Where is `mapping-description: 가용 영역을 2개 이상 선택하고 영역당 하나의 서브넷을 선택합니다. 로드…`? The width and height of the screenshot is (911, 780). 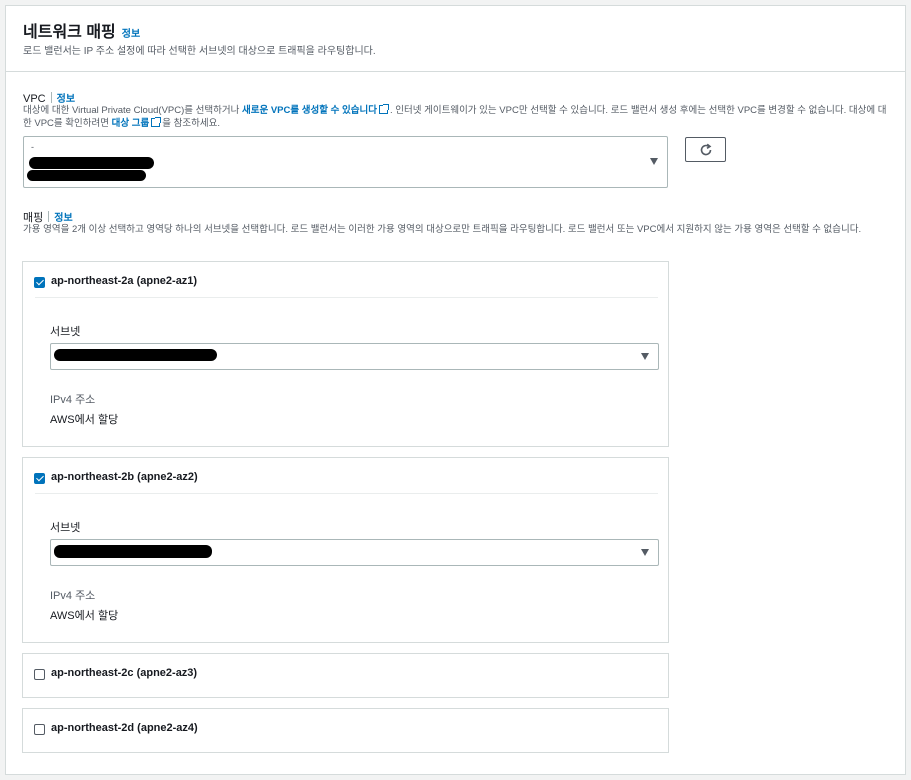 mapping-description: 가용 영역을 2개 이상 선택하고 영역당 하나의 서브넷을 선택합니다. 로드… is located at coordinates (442, 229).